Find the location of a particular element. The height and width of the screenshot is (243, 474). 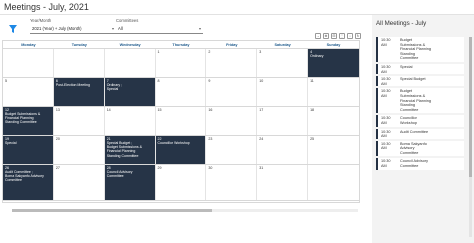

more-options-icon: ⋮ is located at coordinates (342, 36).